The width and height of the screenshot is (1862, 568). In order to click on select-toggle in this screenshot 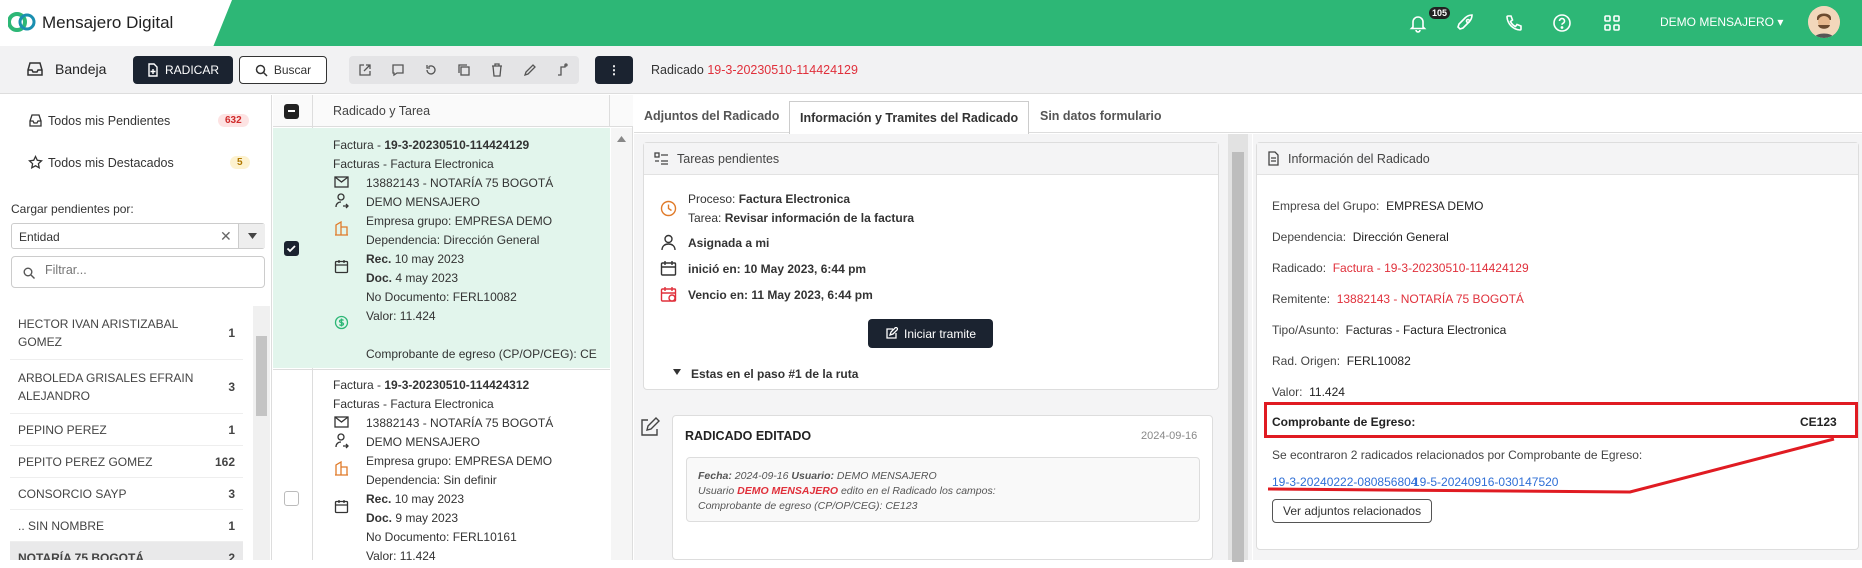, I will do `click(251, 236)`.